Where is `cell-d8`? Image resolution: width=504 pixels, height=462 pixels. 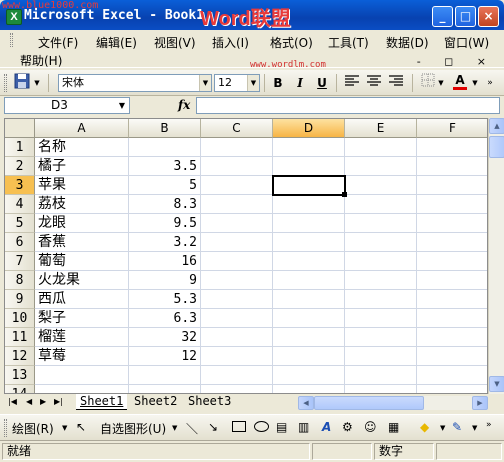
cell-d8 is located at coordinates (309, 280).